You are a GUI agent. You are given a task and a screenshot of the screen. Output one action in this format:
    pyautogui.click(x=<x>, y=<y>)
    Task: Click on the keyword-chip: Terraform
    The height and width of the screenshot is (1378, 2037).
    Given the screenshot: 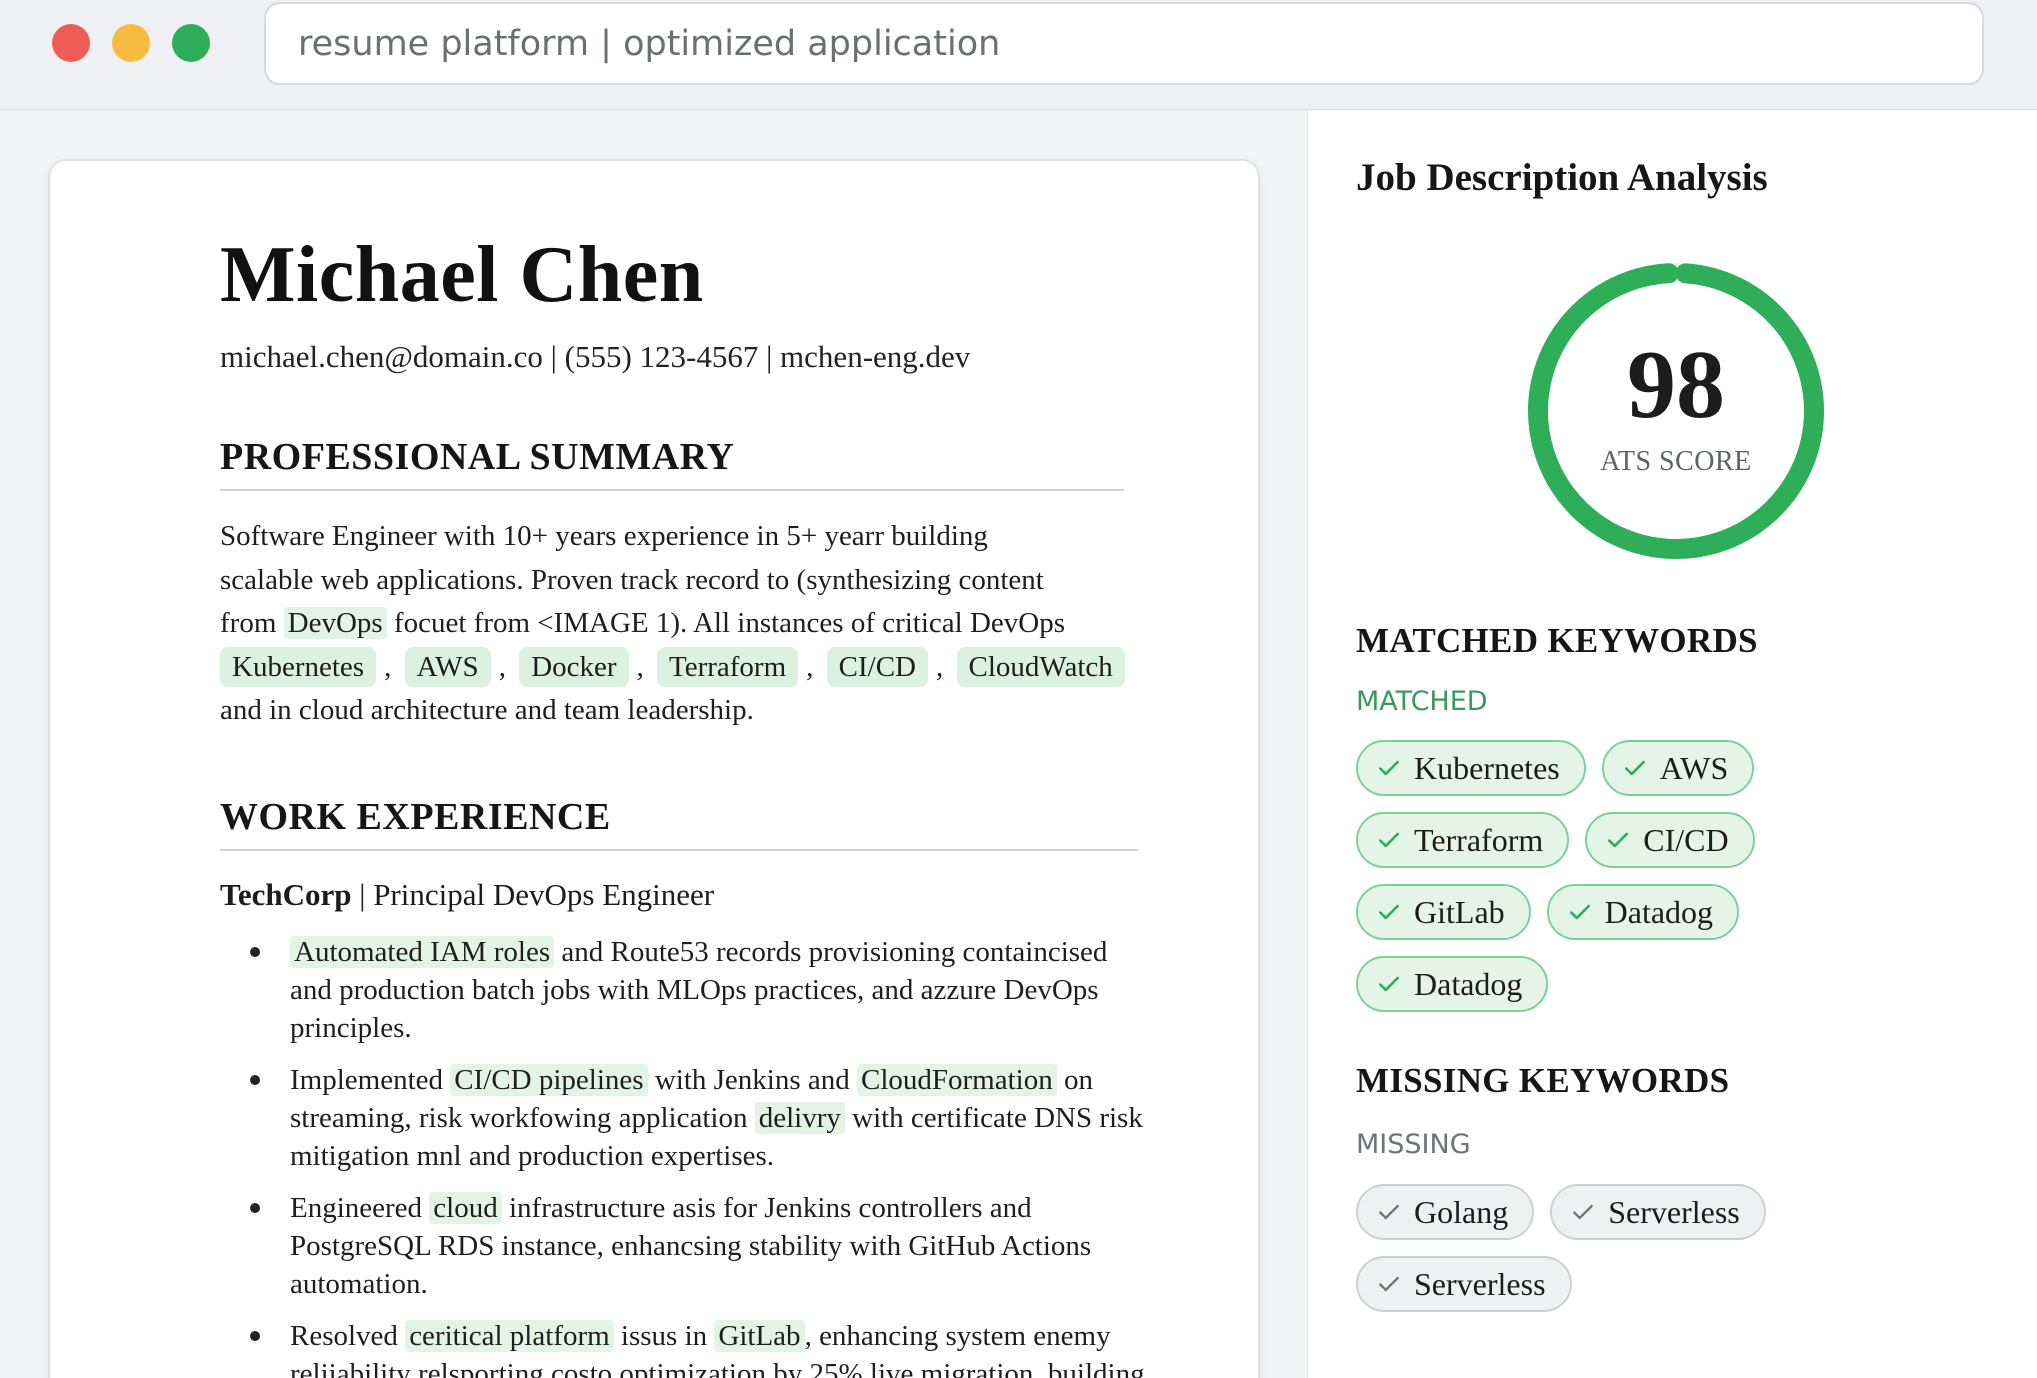 What is the action you would take?
    pyautogui.click(x=728, y=666)
    